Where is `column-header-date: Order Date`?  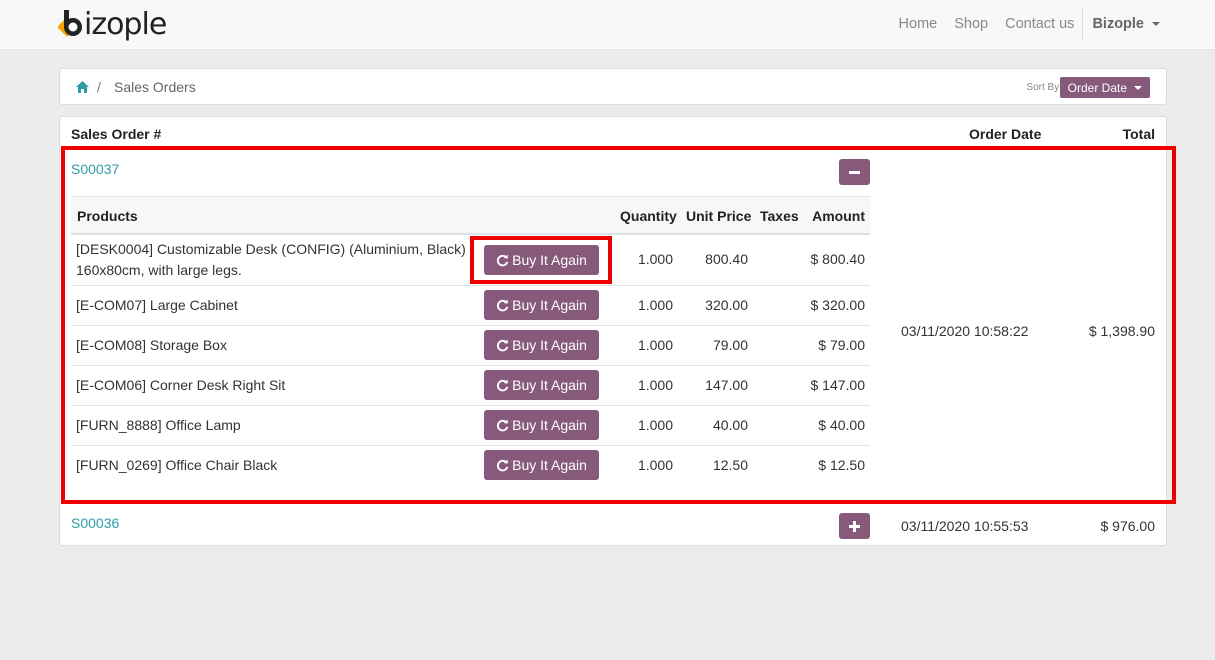
column-header-date: Order Date is located at coordinates (1005, 134).